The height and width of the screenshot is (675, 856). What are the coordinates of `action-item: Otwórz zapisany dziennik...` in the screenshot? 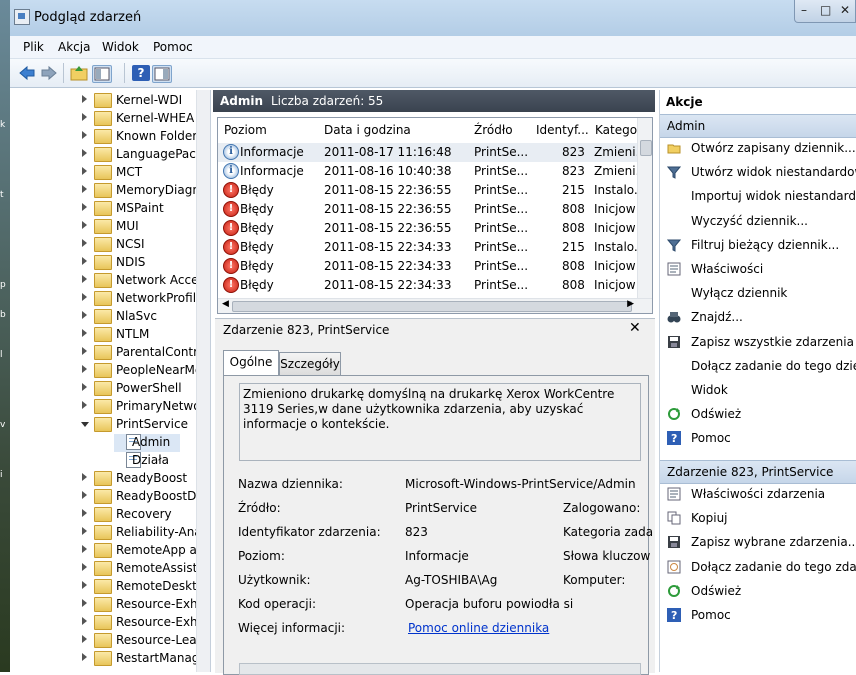 It's located at (758, 149).